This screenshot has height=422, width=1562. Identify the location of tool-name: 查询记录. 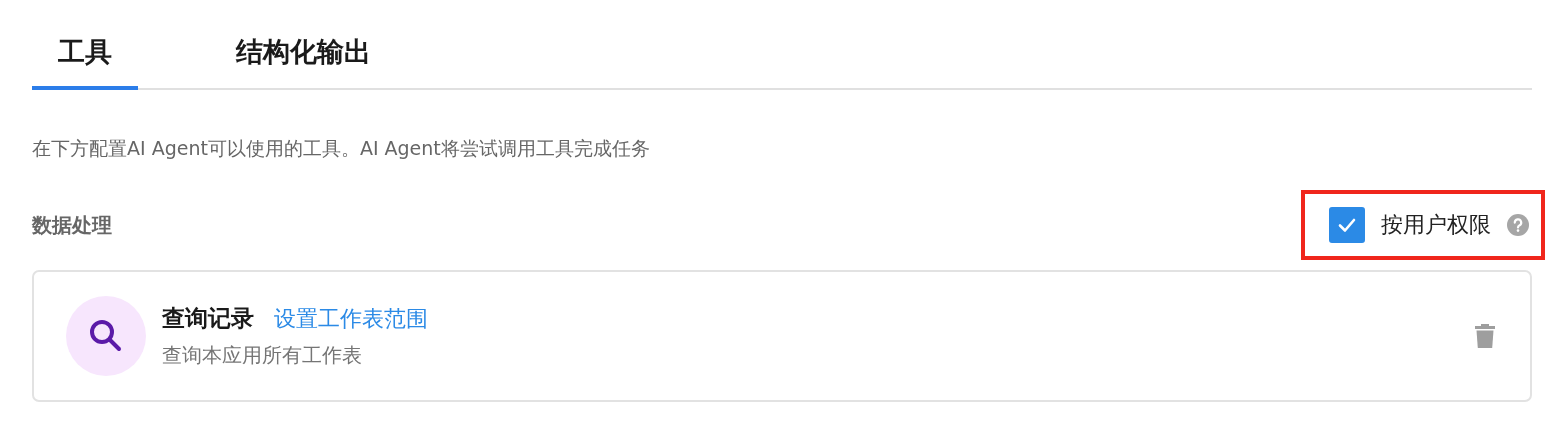
(208, 318).